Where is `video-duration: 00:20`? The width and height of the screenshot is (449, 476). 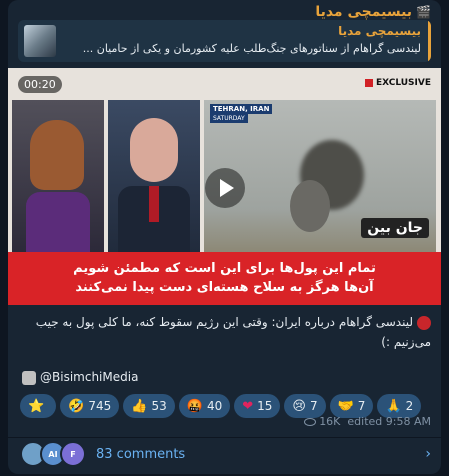 video-duration: 00:20 is located at coordinates (40, 84).